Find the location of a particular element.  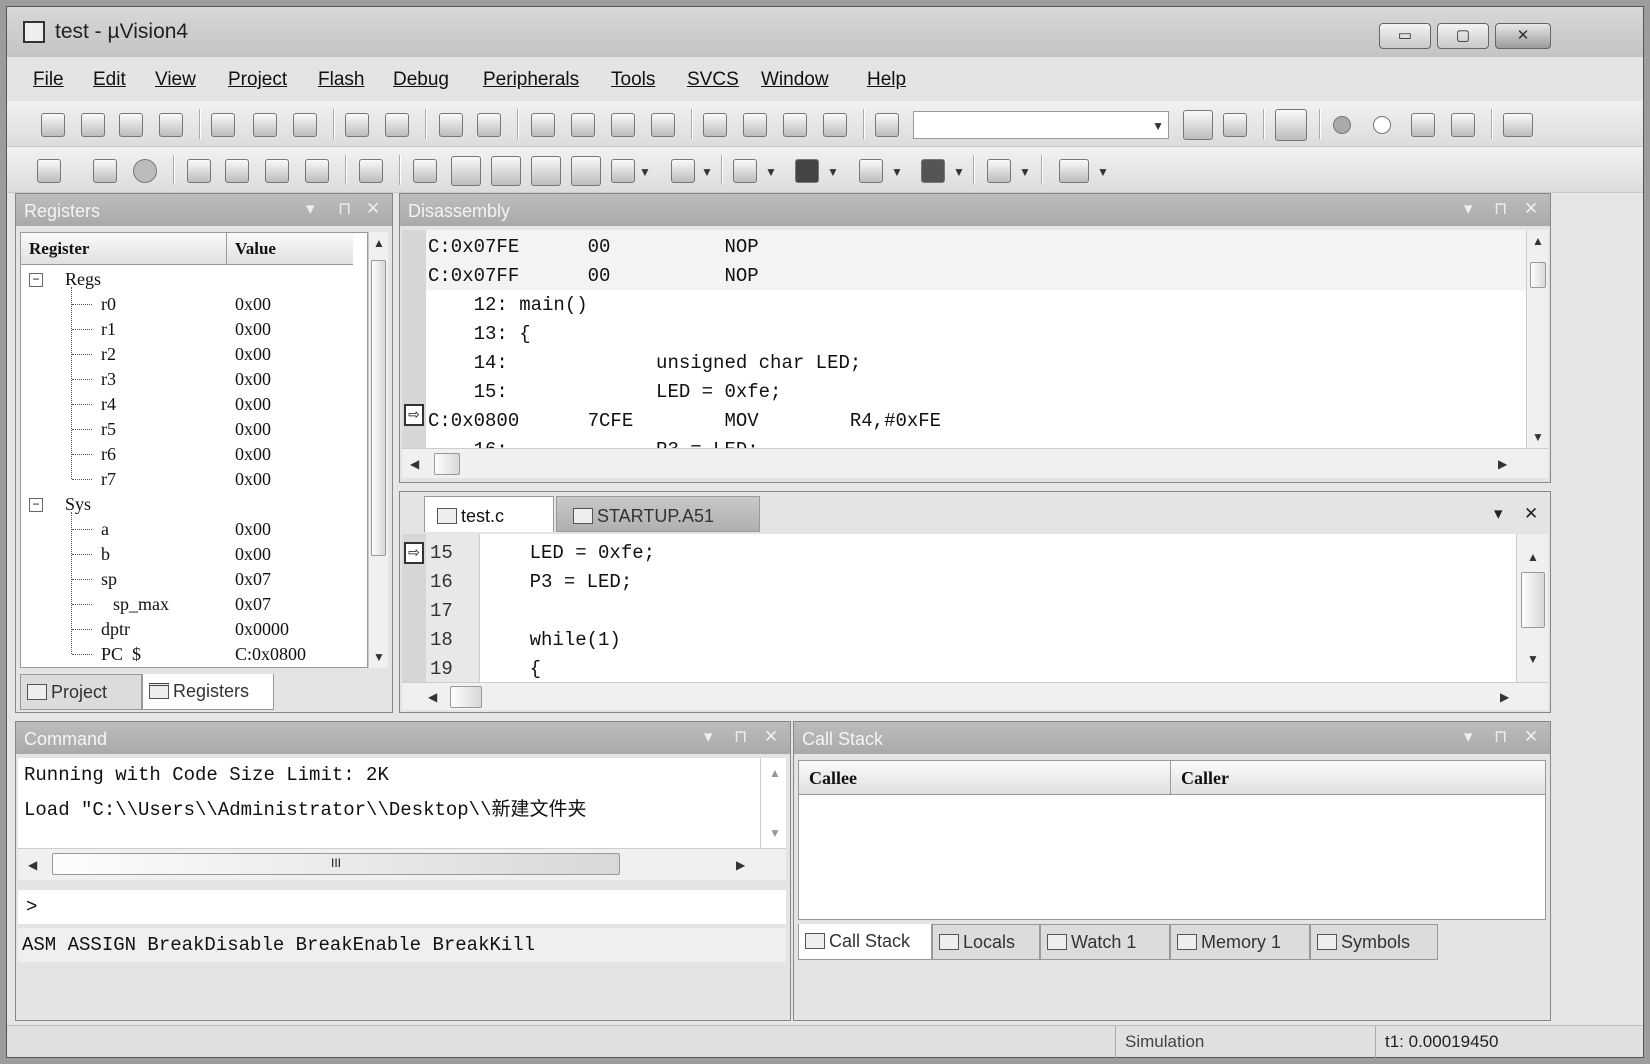

stop-icon is located at coordinates (145, 171).